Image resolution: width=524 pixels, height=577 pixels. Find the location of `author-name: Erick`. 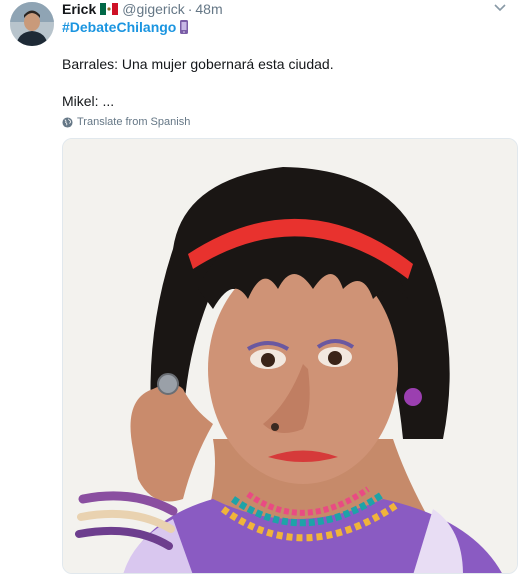

author-name: Erick is located at coordinates (79, 9).